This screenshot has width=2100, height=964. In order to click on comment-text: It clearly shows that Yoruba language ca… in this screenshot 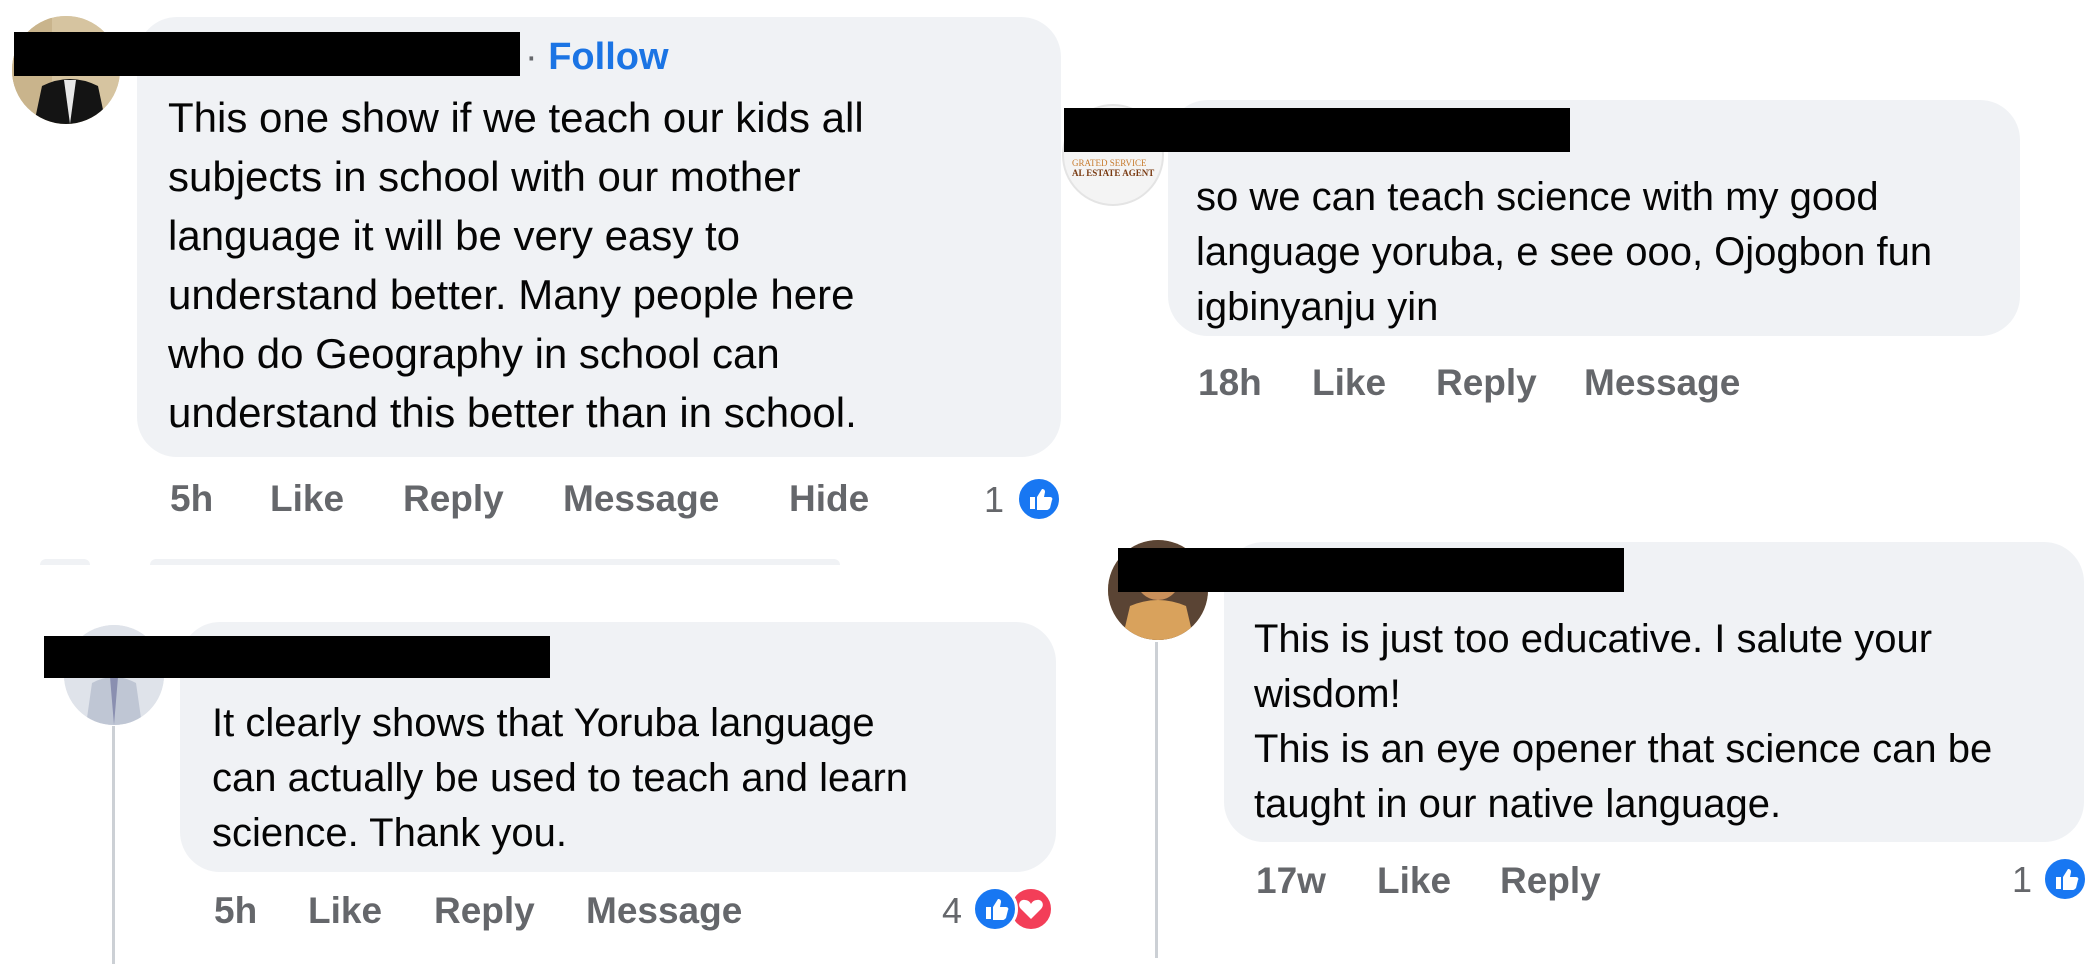, I will do `click(560, 778)`.